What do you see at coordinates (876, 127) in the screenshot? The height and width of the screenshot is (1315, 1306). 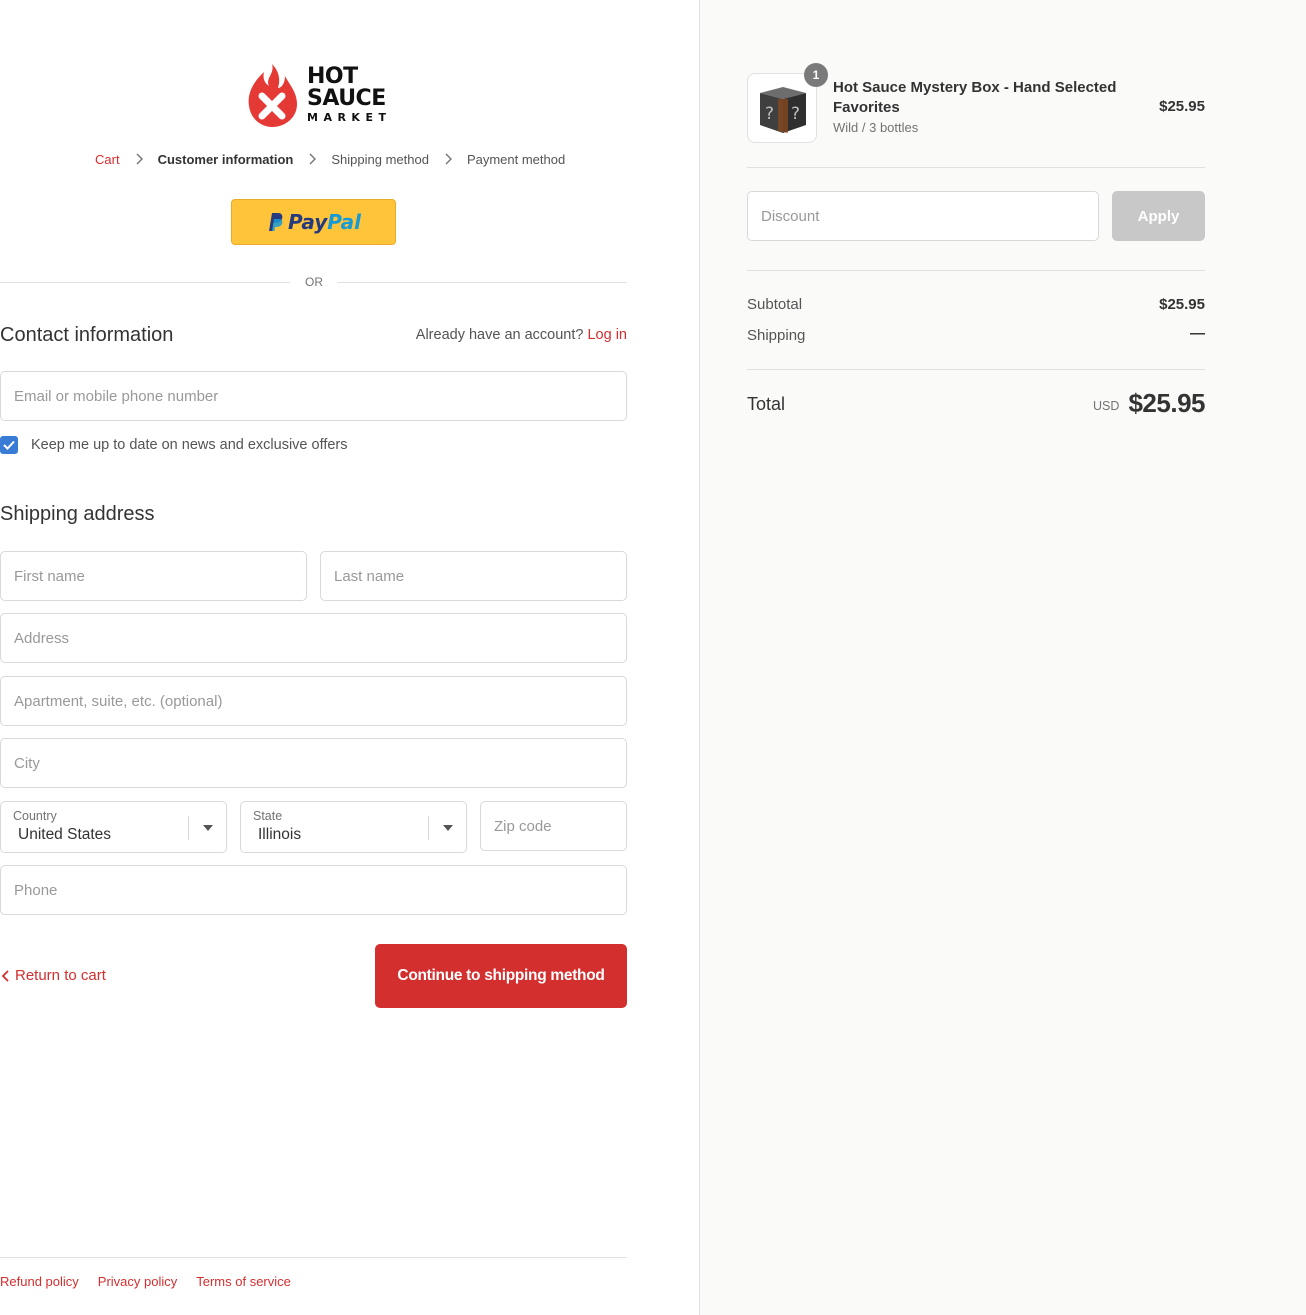 I see `product-variant: Wild / 3 bottles` at bounding box center [876, 127].